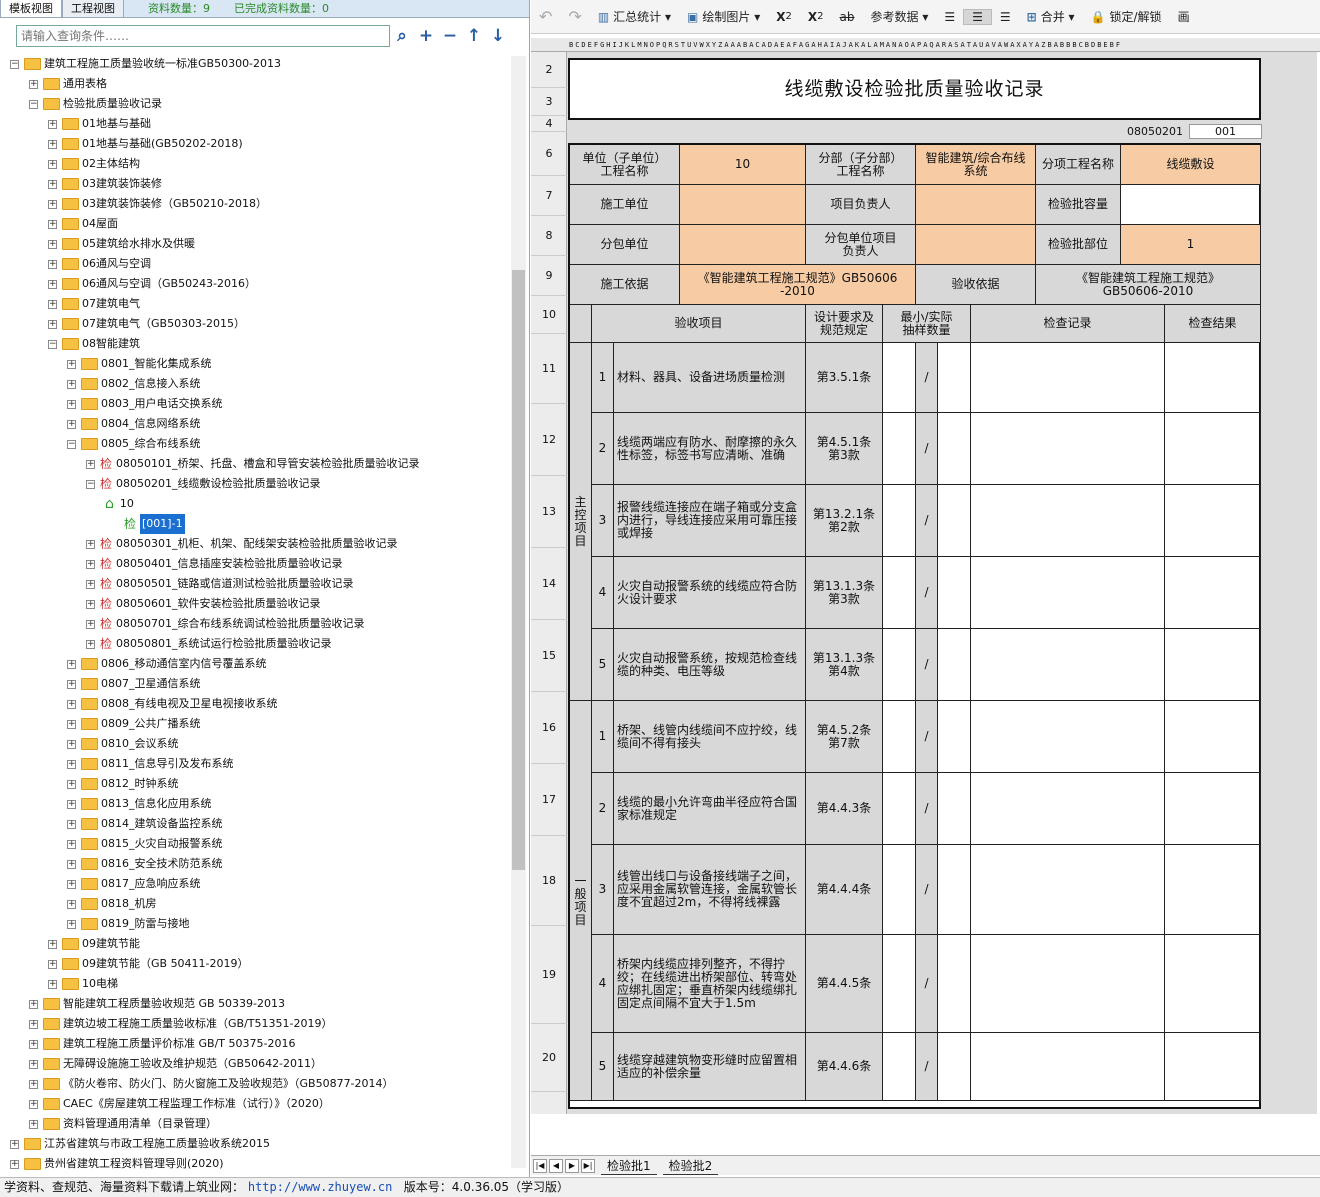  Describe the element at coordinates (203, 604) in the screenshot. I see `tree-node: + 检 08050601_软件安装检验批质量验收记录` at that location.